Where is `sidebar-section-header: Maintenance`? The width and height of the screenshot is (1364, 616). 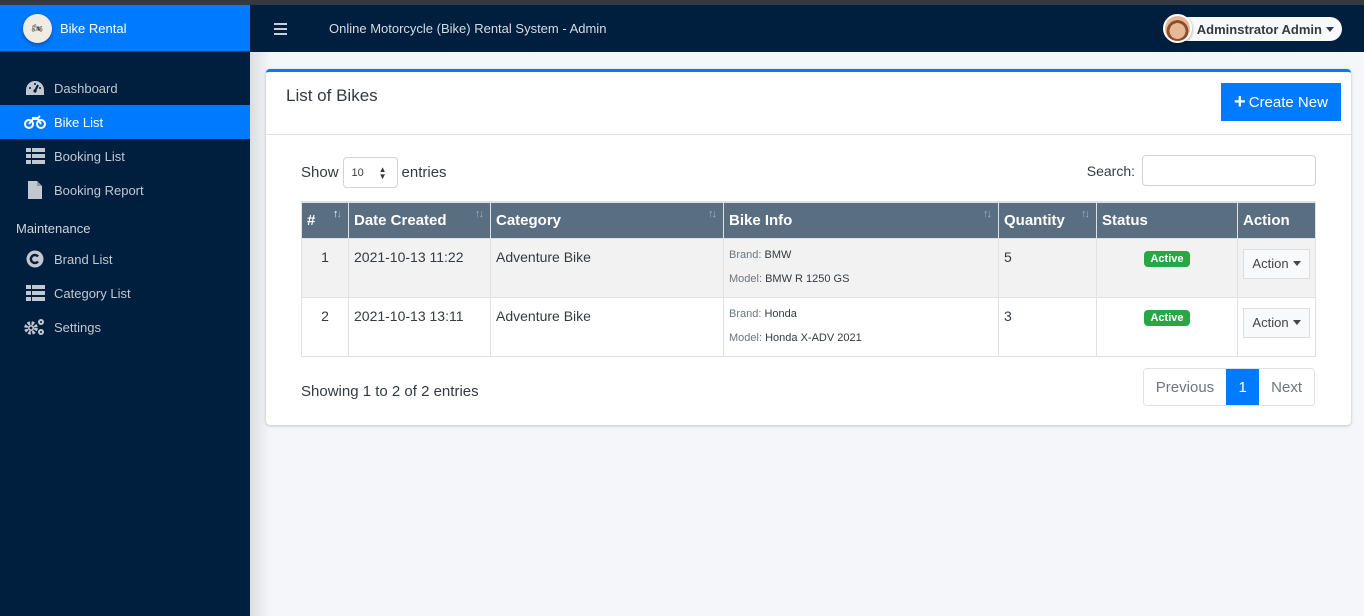
sidebar-section-header: Maintenance is located at coordinates (53, 228).